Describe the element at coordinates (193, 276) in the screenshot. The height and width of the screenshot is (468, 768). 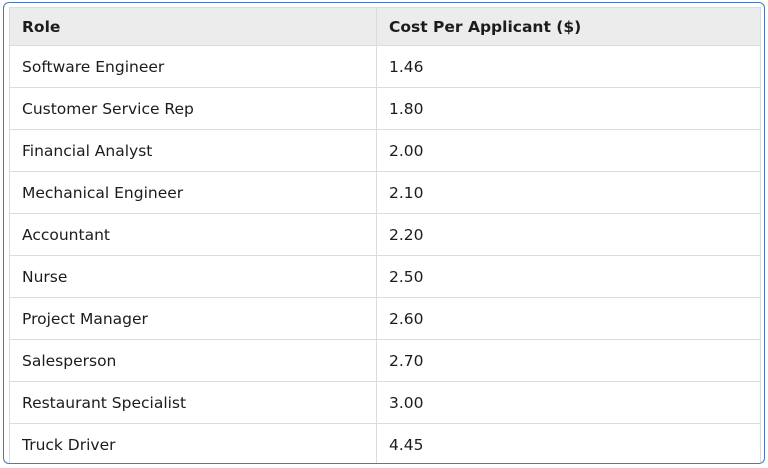
I see `cell-role: Nurse` at that location.